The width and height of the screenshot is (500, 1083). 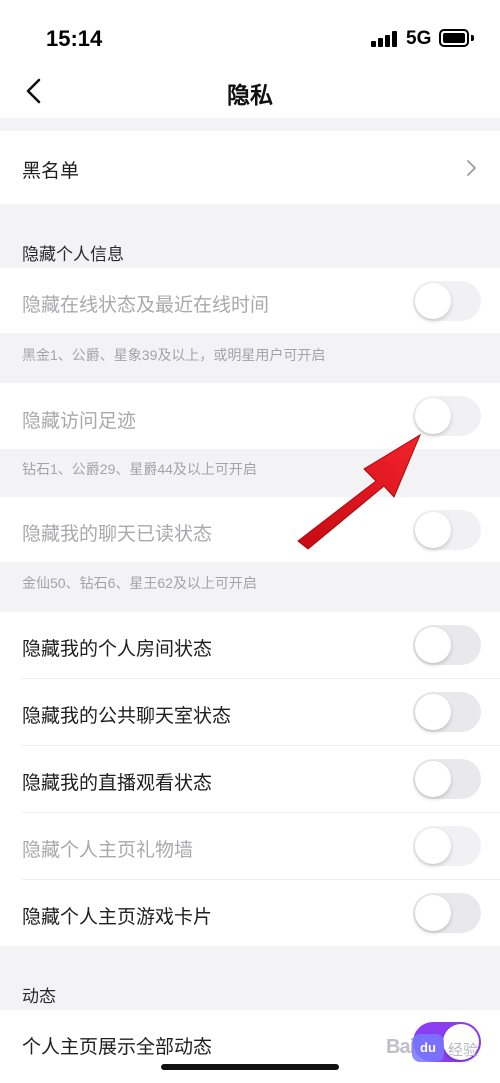 What do you see at coordinates (117, 917) in the screenshot?
I see `setting-label: 隐藏个人主页游戏卡片` at bounding box center [117, 917].